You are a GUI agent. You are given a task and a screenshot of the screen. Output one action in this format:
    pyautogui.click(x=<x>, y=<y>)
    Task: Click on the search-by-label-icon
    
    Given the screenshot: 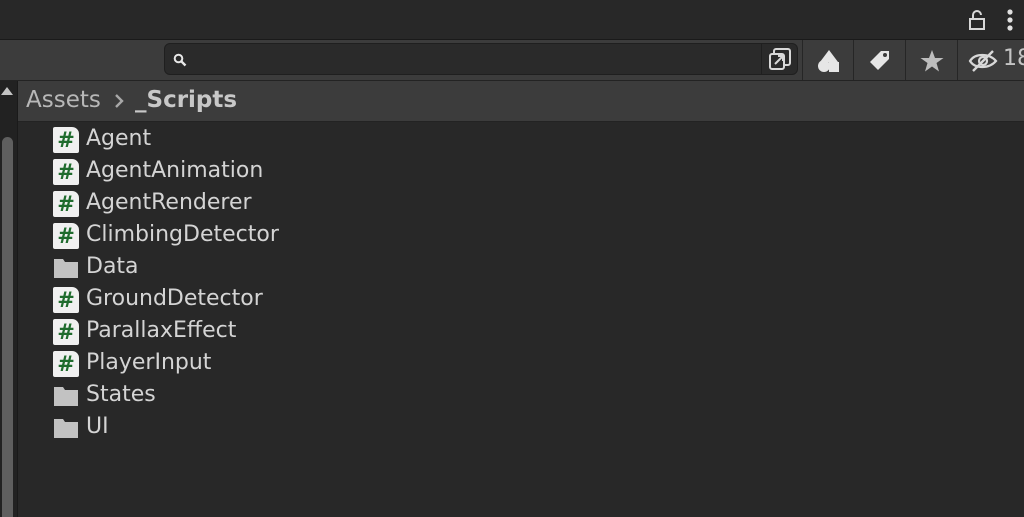 What is the action you would take?
    pyautogui.click(x=879, y=60)
    